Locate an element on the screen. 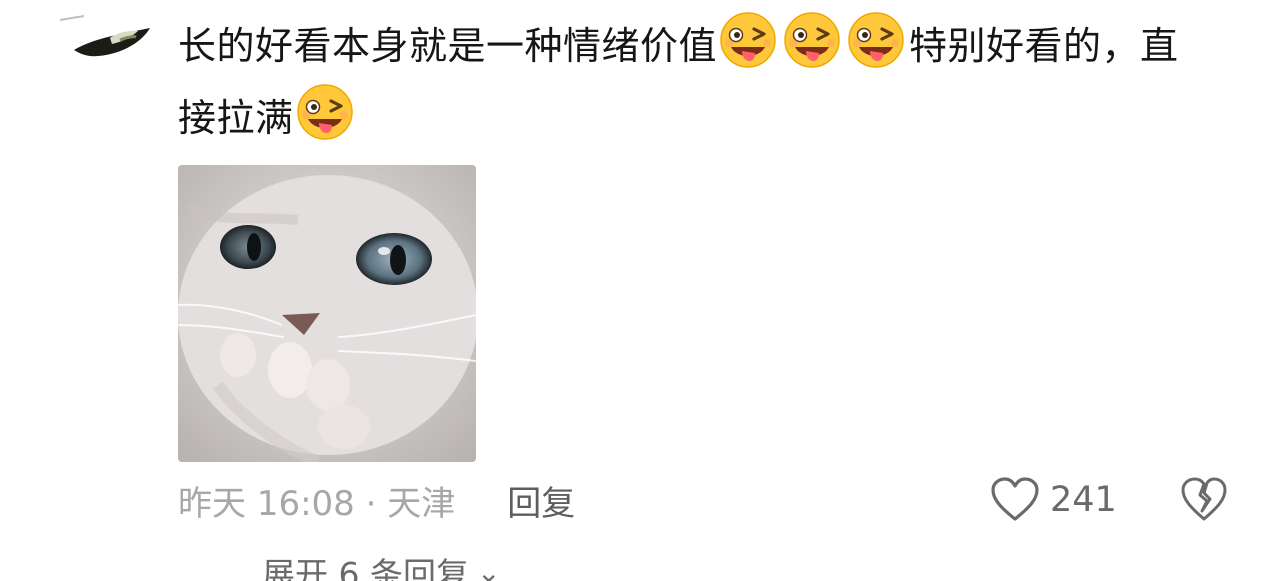  comment-meta: 昨天 16:08 · 天津 回复 is located at coordinates (376, 500).